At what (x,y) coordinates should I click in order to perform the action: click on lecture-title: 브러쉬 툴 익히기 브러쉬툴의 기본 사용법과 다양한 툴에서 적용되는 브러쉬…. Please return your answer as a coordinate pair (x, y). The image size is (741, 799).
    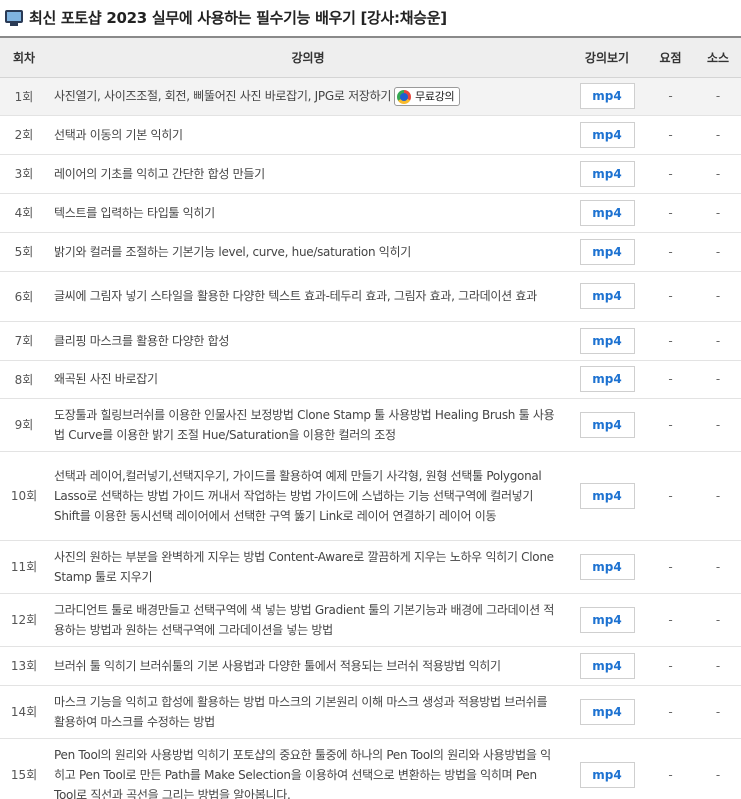
    Looking at the image, I should click on (277, 665).